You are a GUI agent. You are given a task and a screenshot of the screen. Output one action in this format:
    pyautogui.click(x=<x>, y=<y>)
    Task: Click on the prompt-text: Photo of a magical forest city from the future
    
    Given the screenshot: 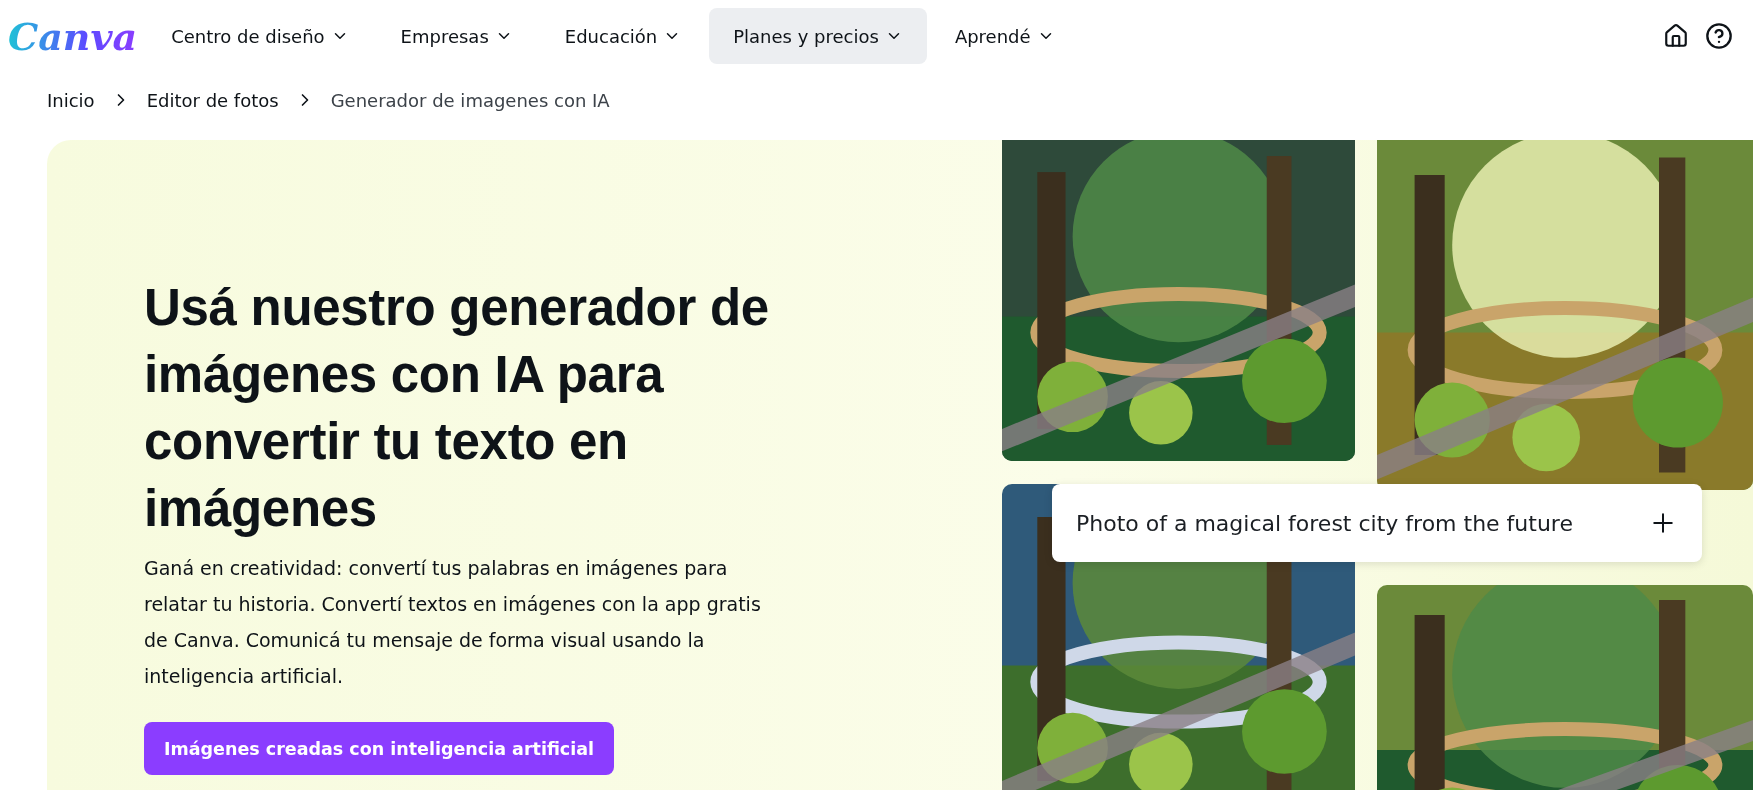 What is the action you would take?
    pyautogui.click(x=1324, y=523)
    